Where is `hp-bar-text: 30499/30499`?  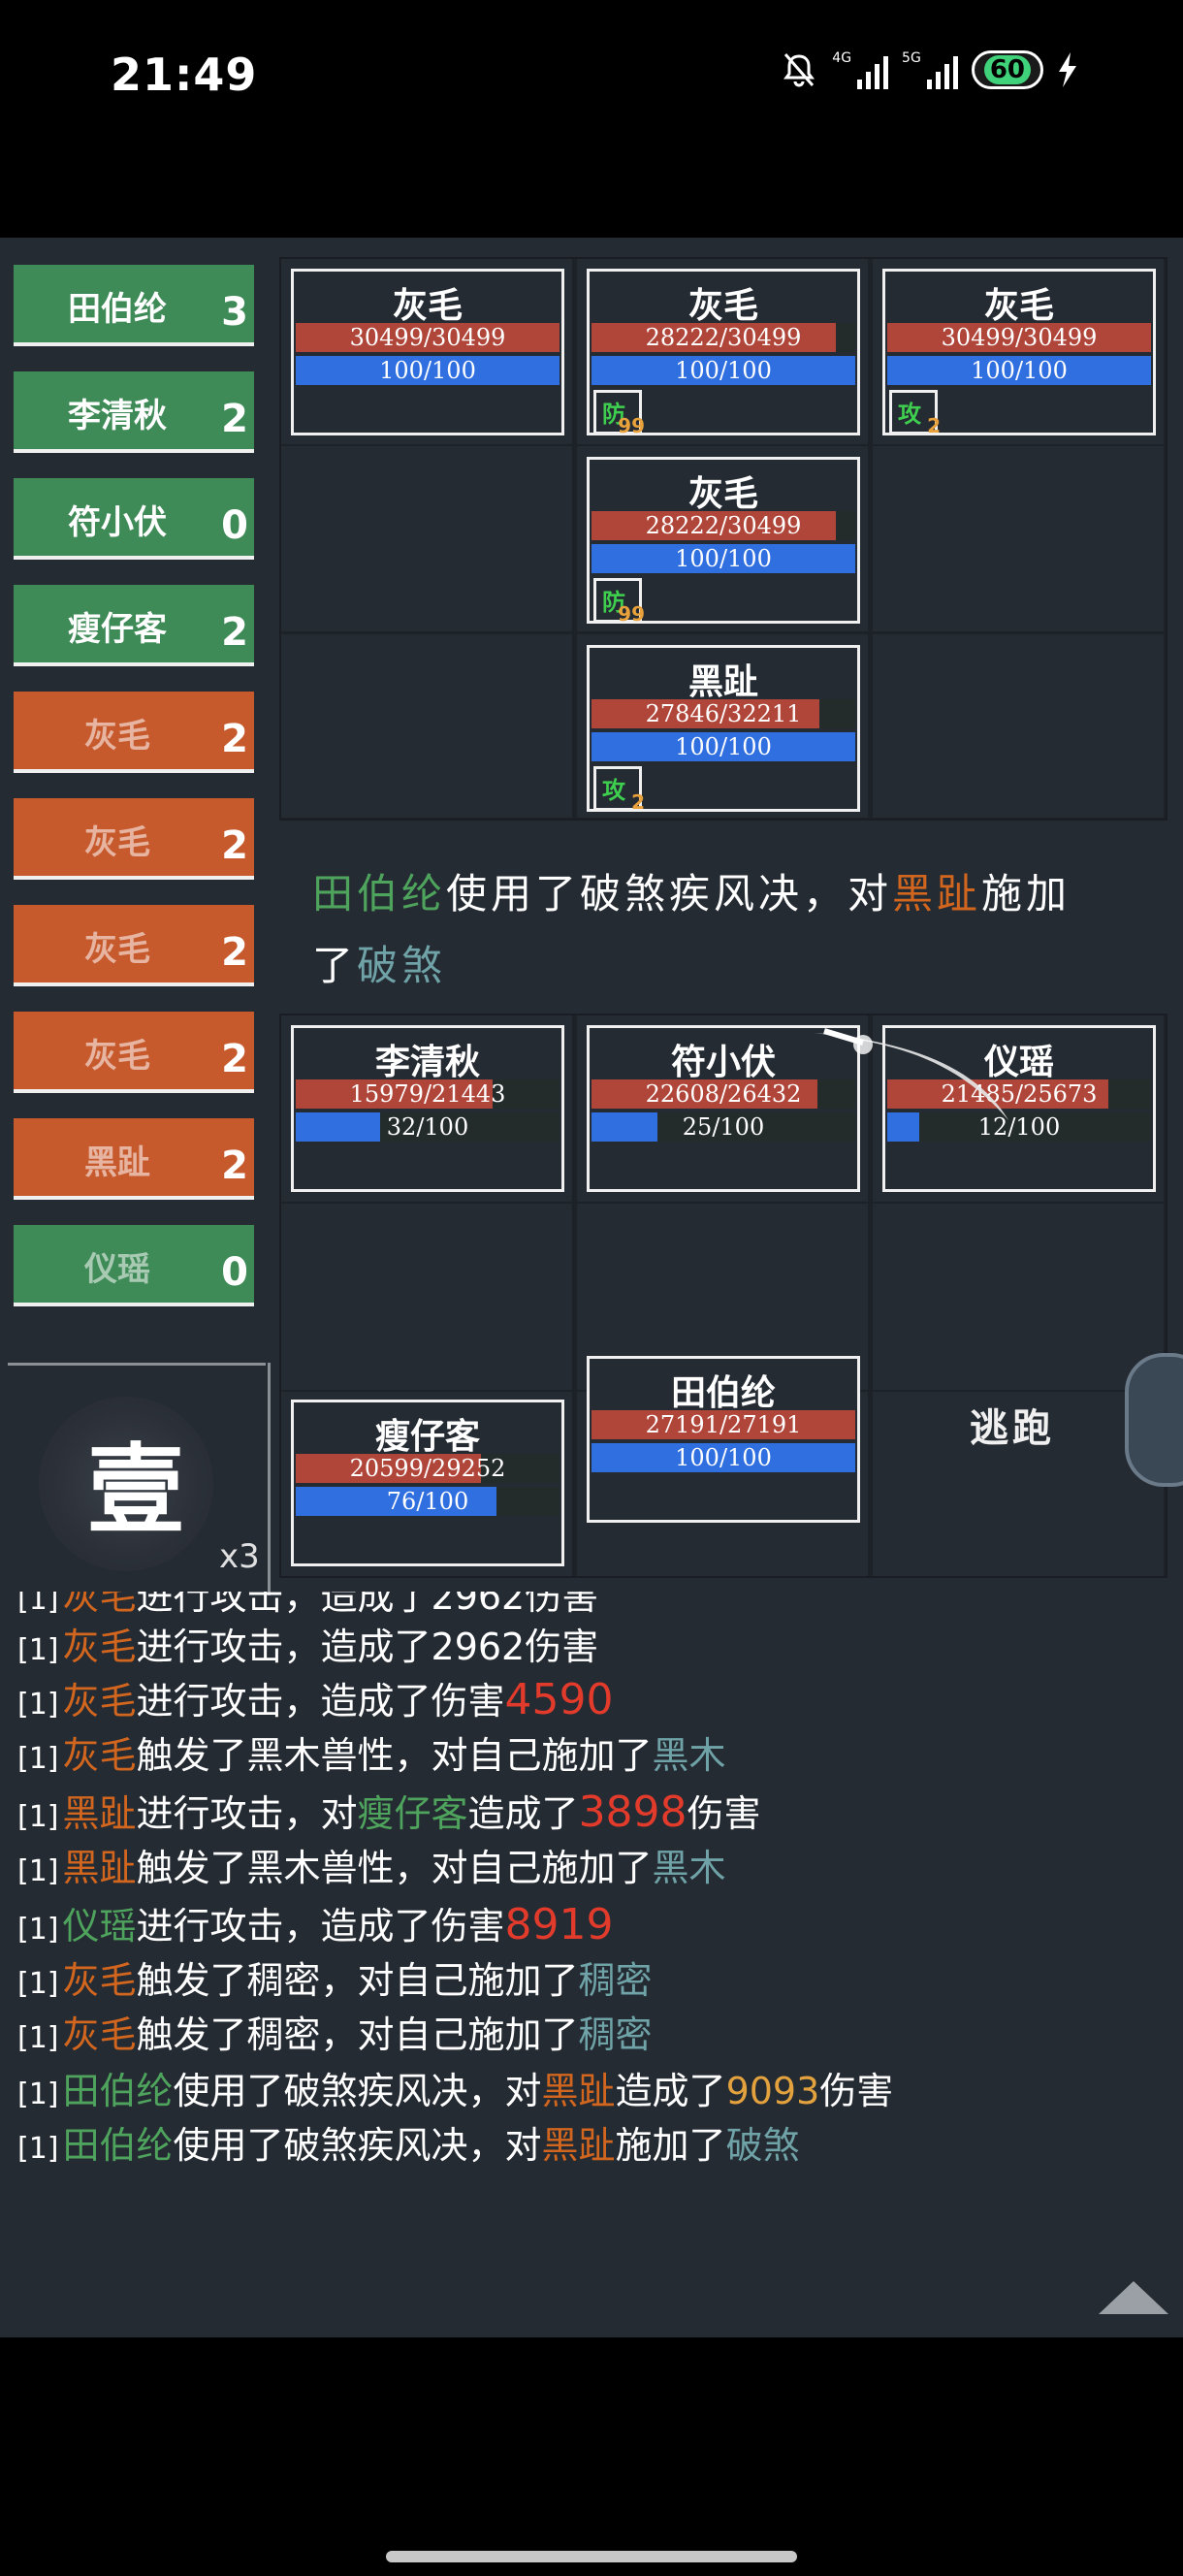
hp-bar-text: 30499/30499 is located at coordinates (427, 337).